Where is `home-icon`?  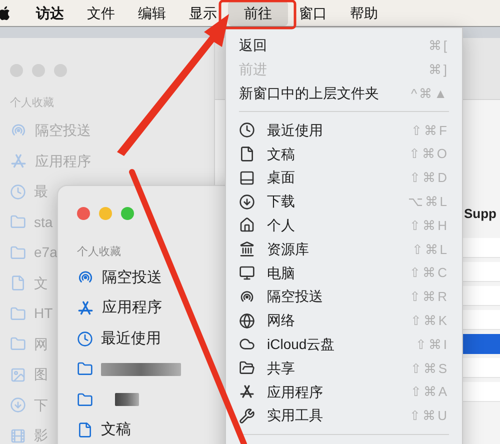 home-icon is located at coordinates (247, 225).